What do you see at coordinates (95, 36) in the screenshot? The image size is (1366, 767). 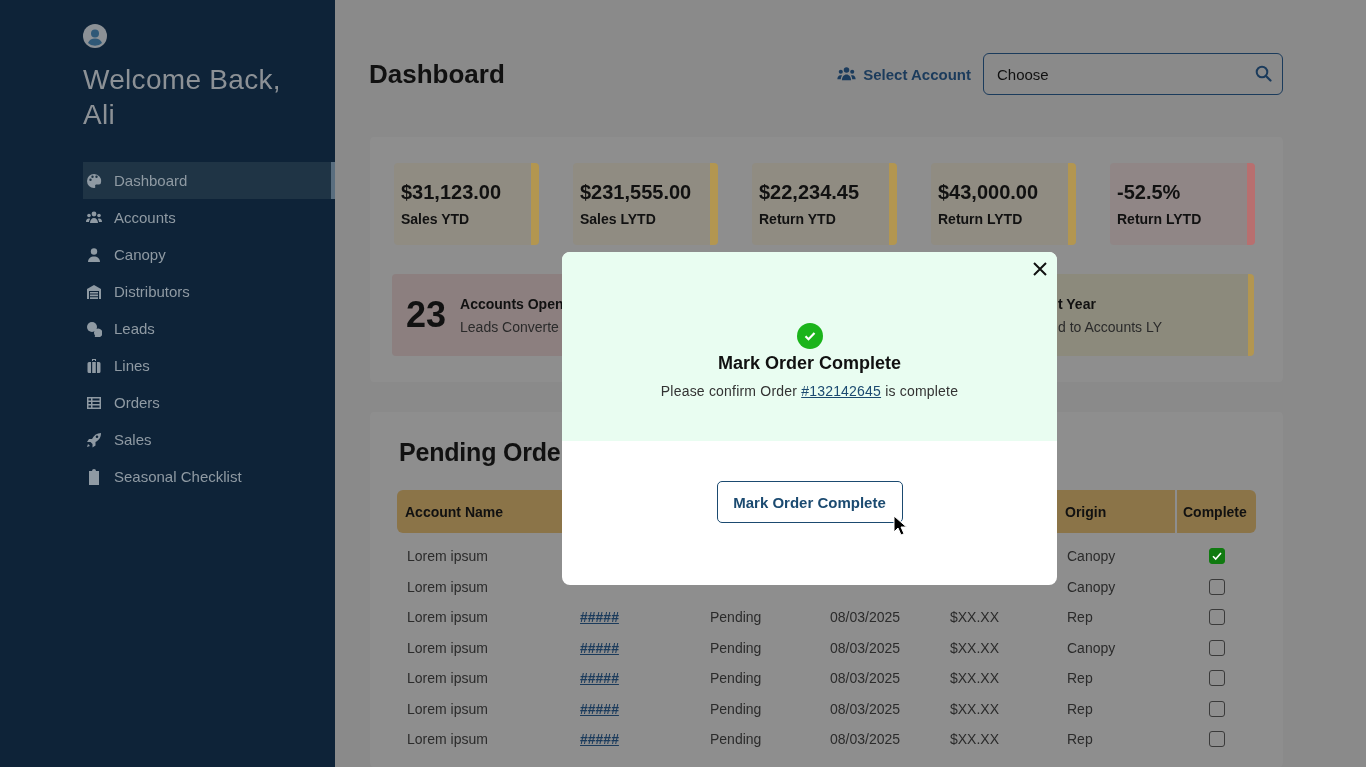 I see `avatar-icon` at bounding box center [95, 36].